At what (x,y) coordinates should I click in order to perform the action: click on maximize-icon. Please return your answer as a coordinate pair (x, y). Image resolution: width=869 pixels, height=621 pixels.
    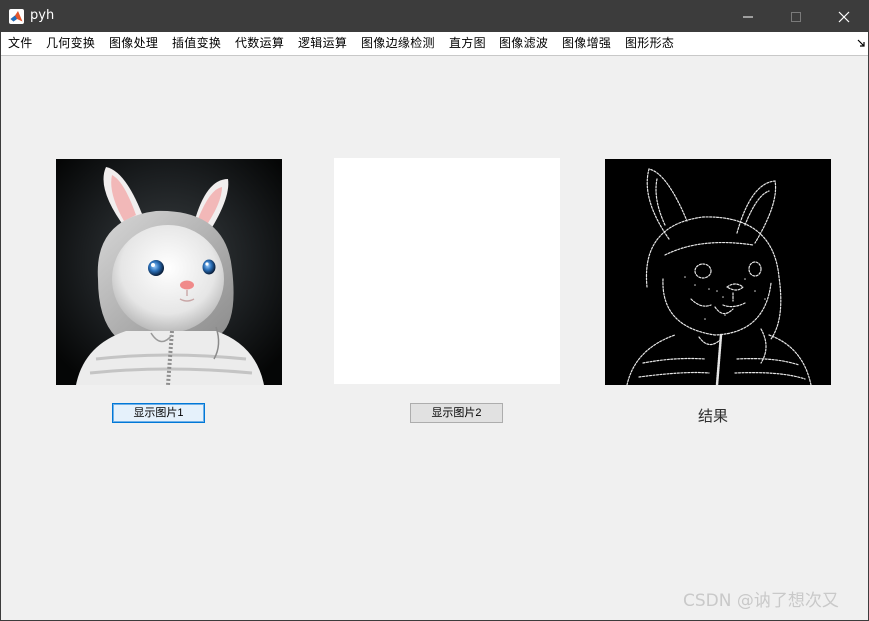
    Looking at the image, I should click on (796, 17).